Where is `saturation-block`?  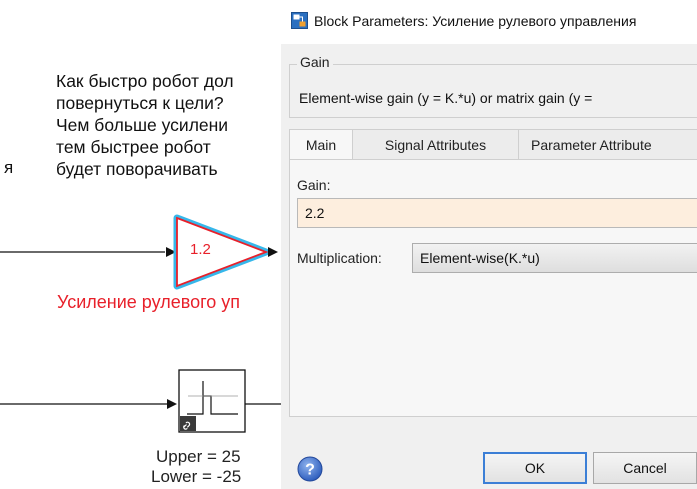
saturation-block is located at coordinates (212, 401).